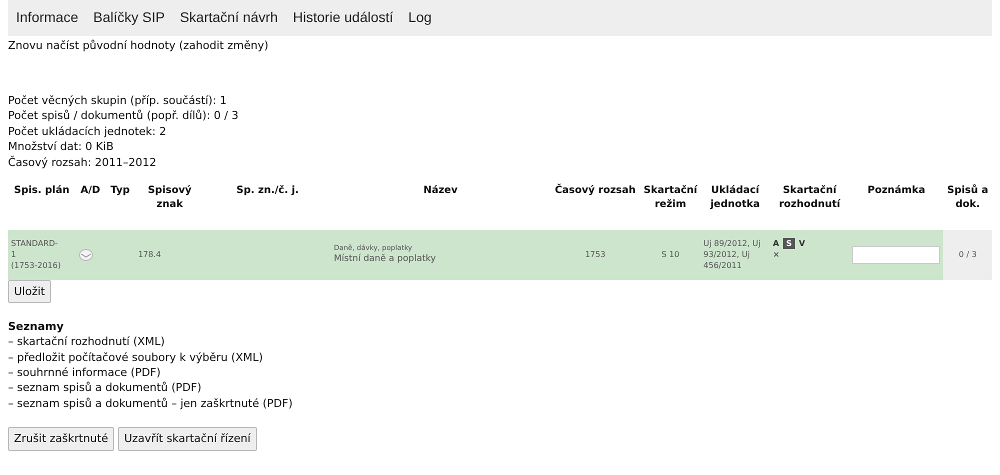 The image size is (1000, 475). I want to click on decision-option: S, so click(789, 244).